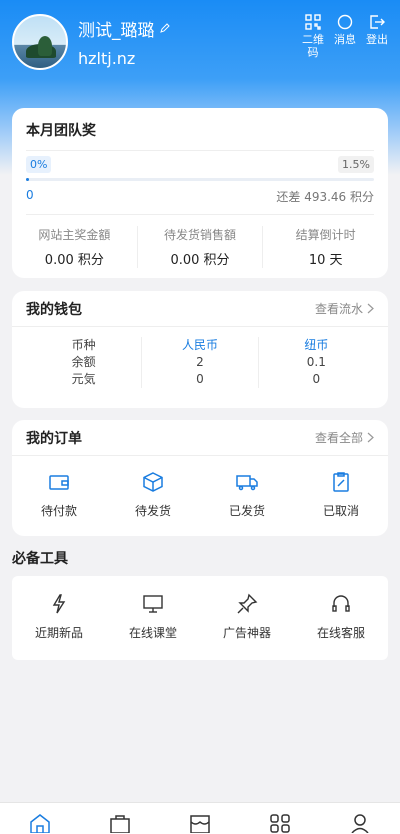 The height and width of the screenshot is (834, 400). I want to click on tool-online-class: 在线课堂, so click(153, 616).